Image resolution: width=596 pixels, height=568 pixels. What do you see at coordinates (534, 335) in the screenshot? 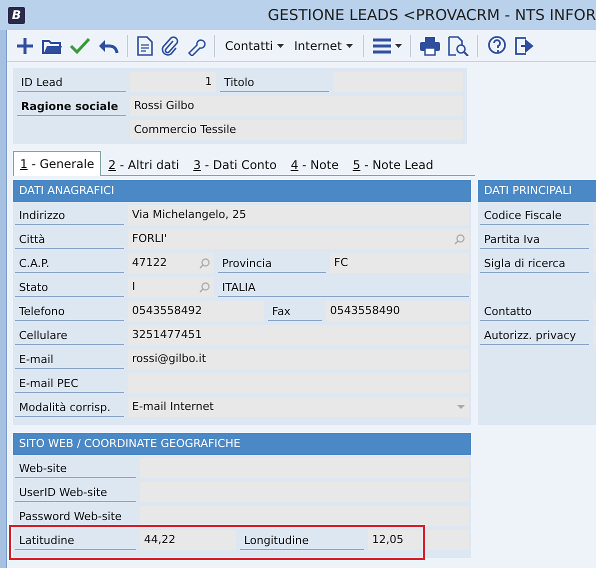
I see `field-label: Autorizz. privacy` at bounding box center [534, 335].